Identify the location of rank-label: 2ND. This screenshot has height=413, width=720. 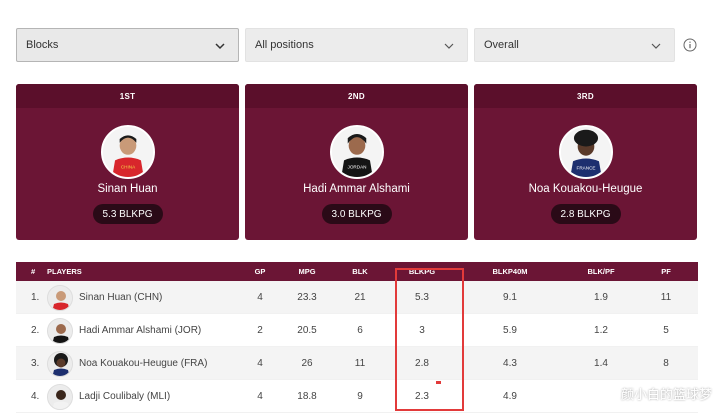
(356, 96).